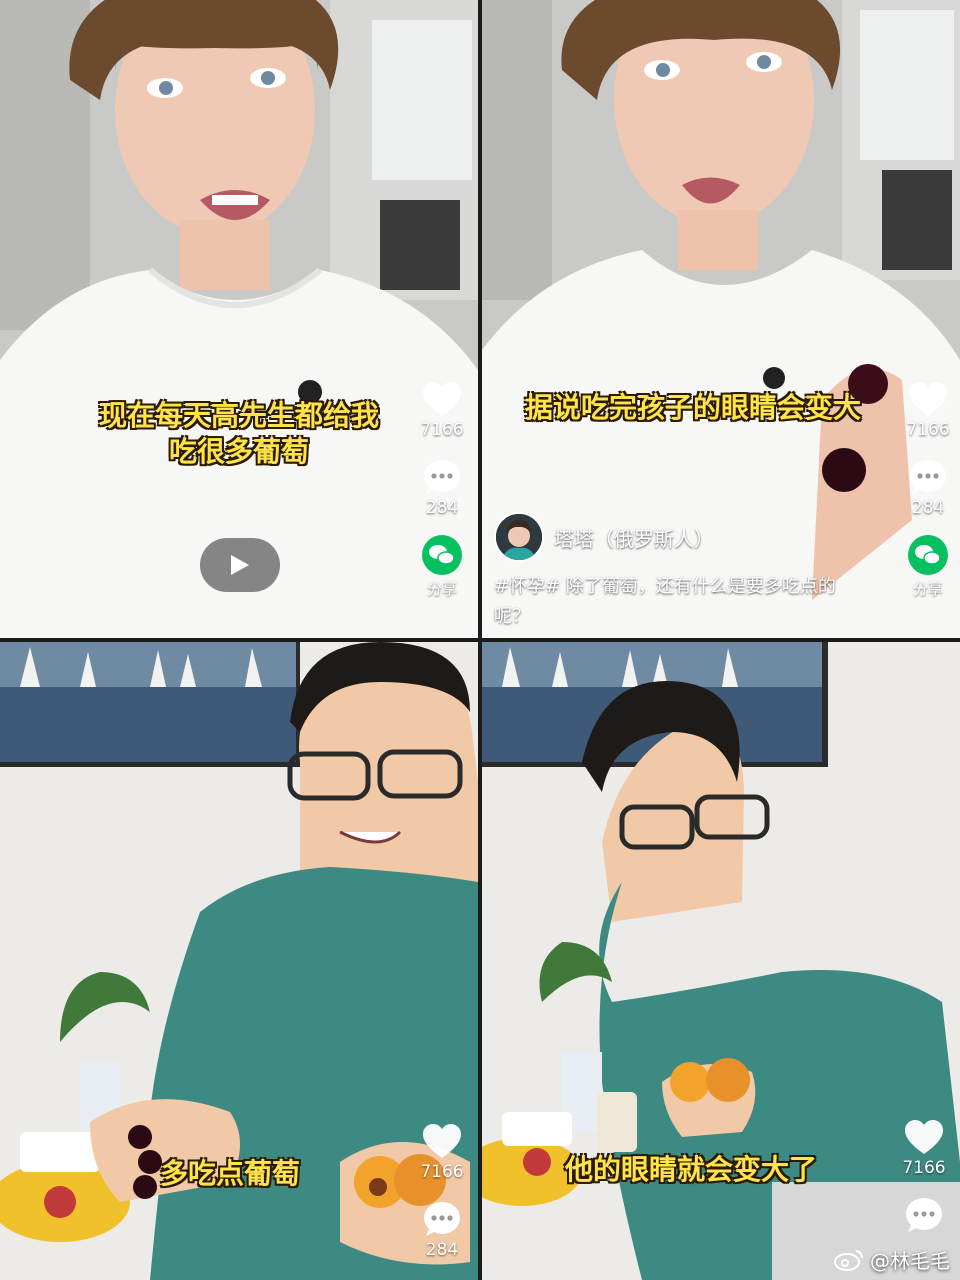 The width and height of the screenshot is (960, 1280). I want to click on author-info: 塔塔（俄罗斯人）, so click(604, 537).